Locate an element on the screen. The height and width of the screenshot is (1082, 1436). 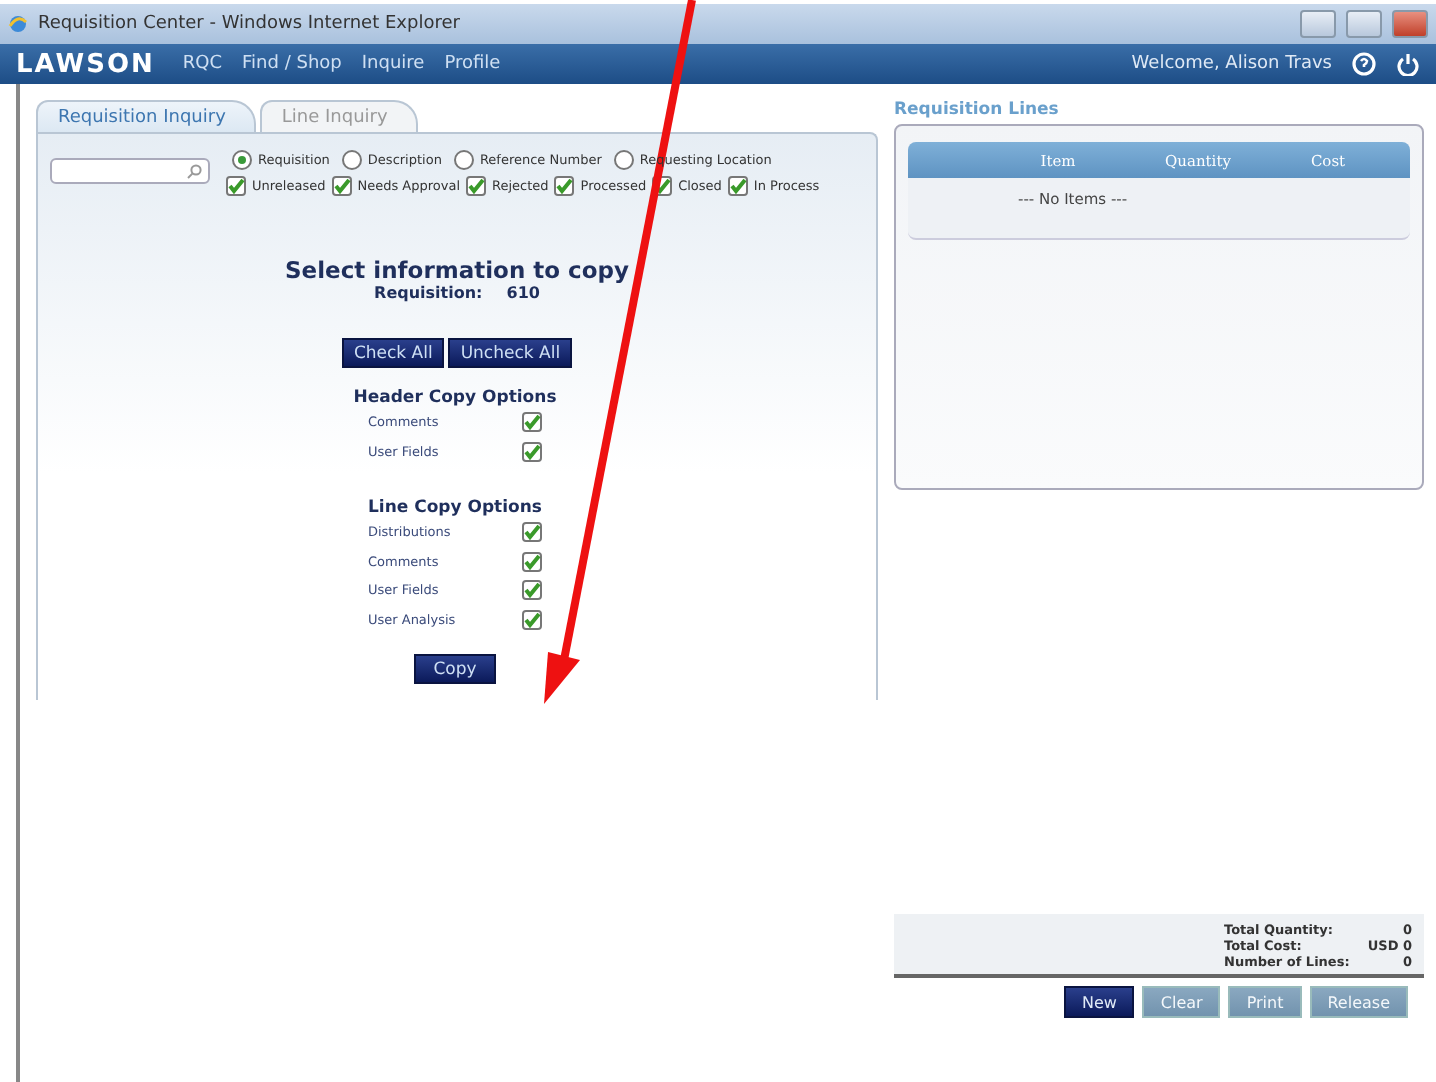
minimize-button is located at coordinates (1318, 24).